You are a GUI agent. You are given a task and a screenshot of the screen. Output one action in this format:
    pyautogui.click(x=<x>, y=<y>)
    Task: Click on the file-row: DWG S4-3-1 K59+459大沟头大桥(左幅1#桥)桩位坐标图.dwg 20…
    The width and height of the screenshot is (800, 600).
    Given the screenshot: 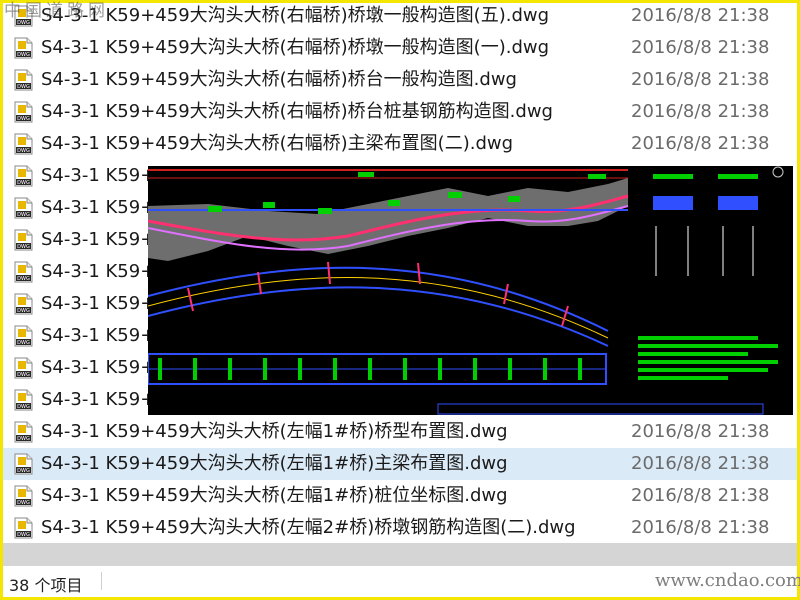 What is the action you would take?
    pyautogui.click(x=400, y=496)
    